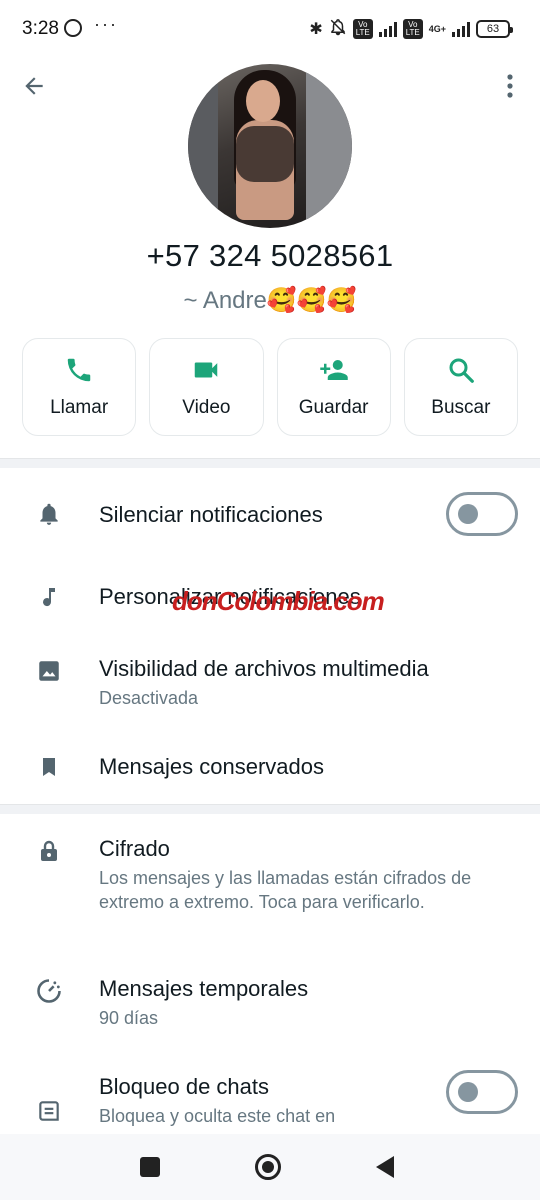  What do you see at coordinates (106, 24) in the screenshot?
I see `more-notifications-icon: ···` at bounding box center [106, 24].